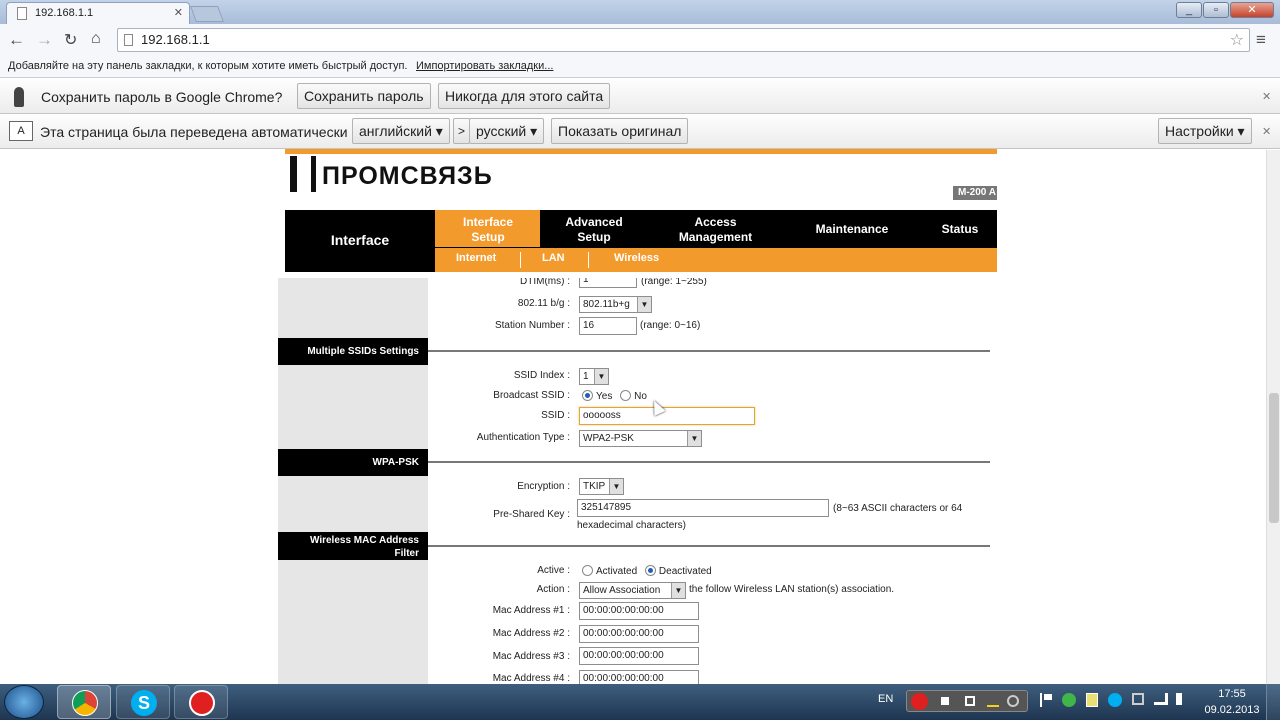  I want to click on model-badge: M-200 A, so click(975, 193).